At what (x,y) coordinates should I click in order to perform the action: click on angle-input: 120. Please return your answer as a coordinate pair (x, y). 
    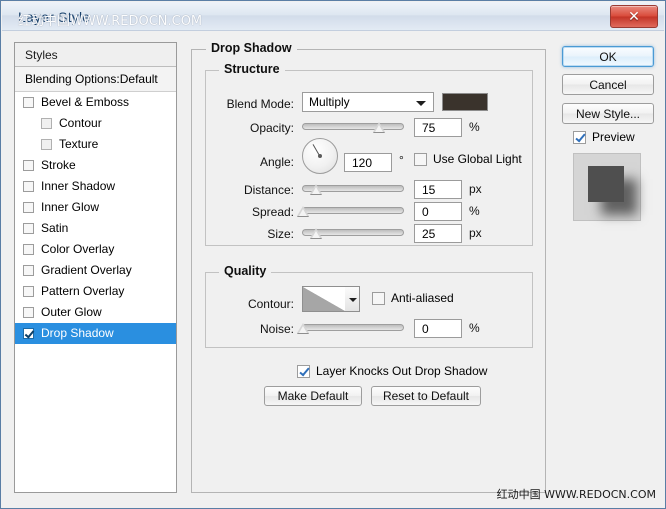
    Looking at the image, I should click on (368, 162).